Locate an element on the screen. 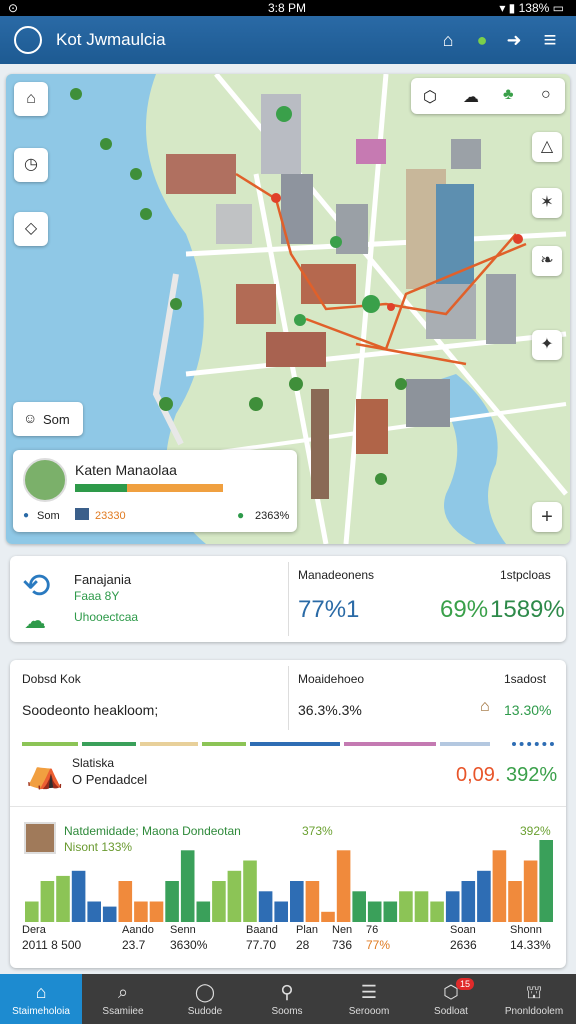 This screenshot has height=1024, width=576. ring-icon: ○ is located at coordinates (546, 95).